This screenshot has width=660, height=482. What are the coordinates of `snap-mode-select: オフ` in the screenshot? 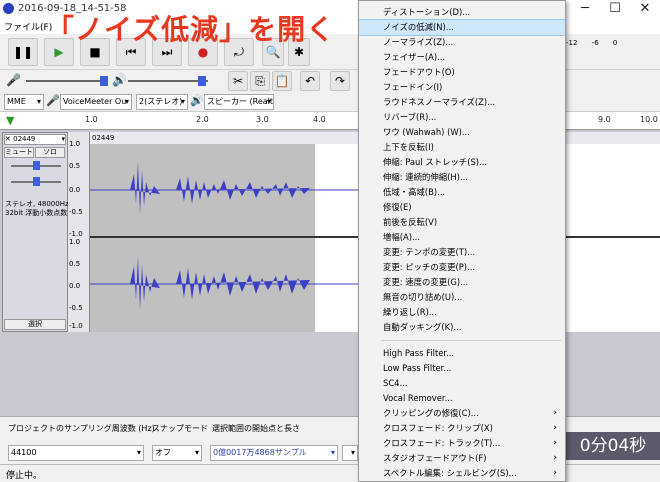 It's located at (177, 453).